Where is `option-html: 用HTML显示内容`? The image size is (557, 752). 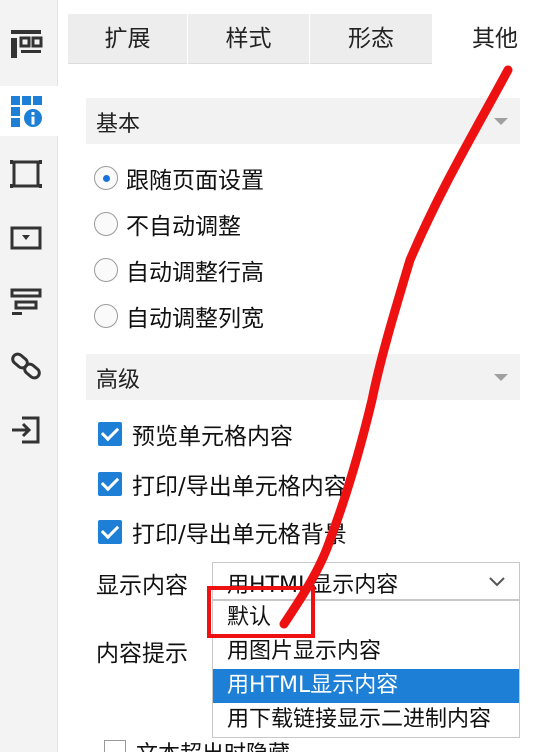
option-html: 用HTML显示内容 is located at coordinates (366, 686).